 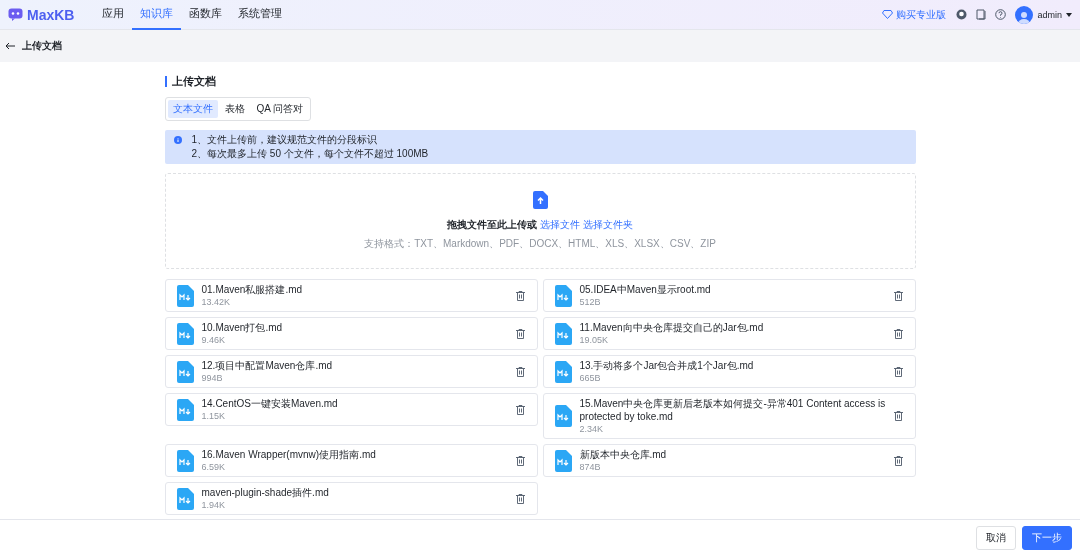 I want to click on logo-text: MaxKB, so click(x=51, y=14).